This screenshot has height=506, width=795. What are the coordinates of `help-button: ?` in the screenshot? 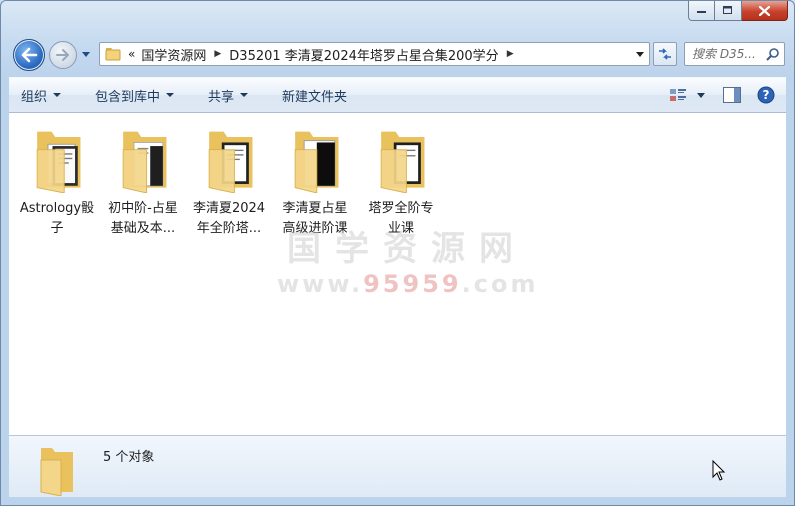 It's located at (766, 95).